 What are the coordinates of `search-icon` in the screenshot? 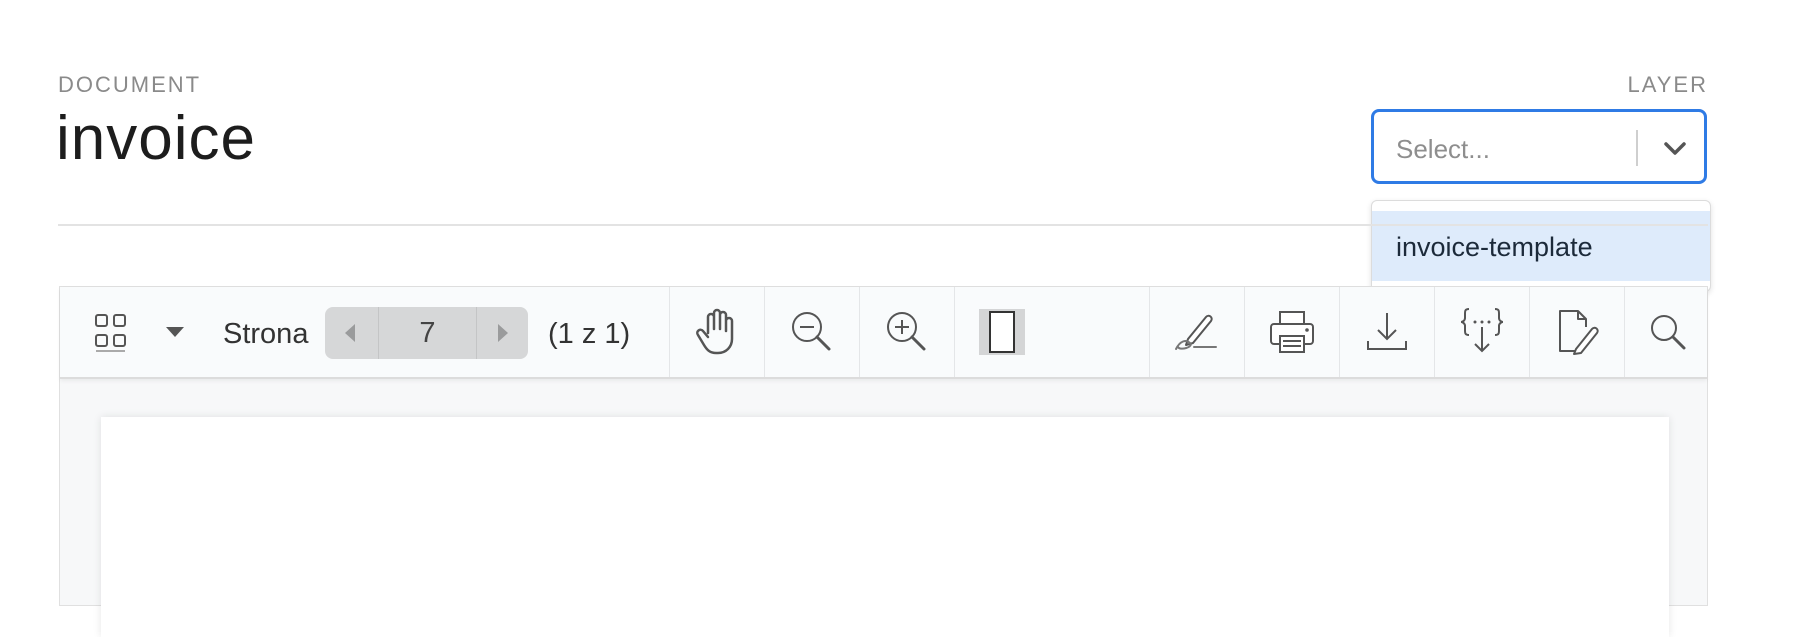 It's located at (1668, 332).